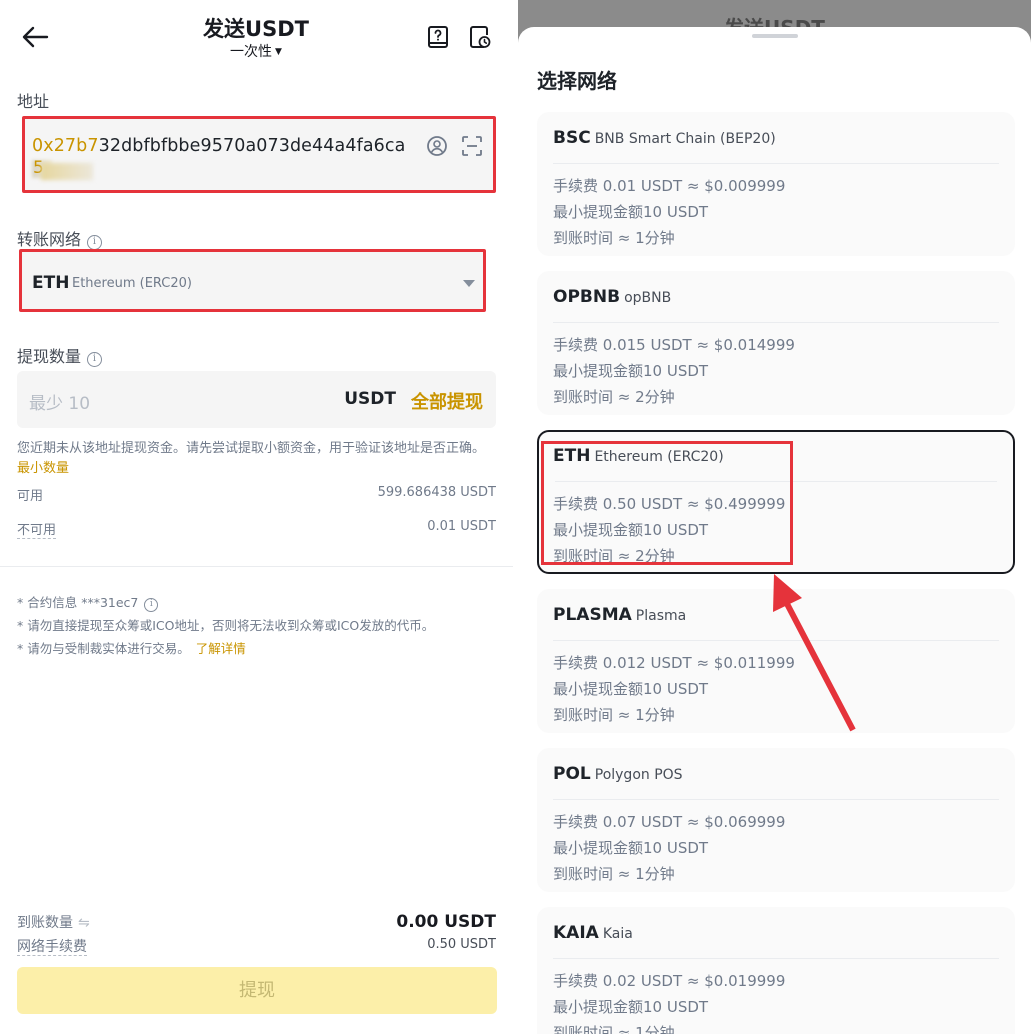 This screenshot has width=1031, height=1034. Describe the element at coordinates (437, 146) in the screenshot. I see `contact-icon` at that location.